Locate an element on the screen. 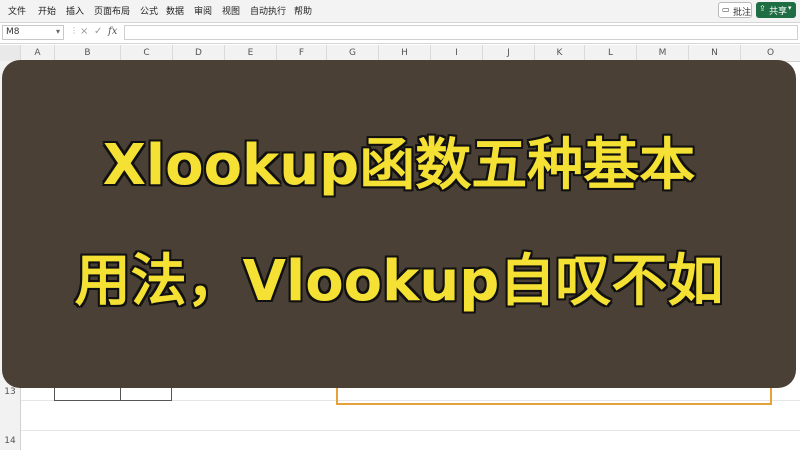 This screenshot has height=450, width=800. column-header: B is located at coordinates (87, 53).